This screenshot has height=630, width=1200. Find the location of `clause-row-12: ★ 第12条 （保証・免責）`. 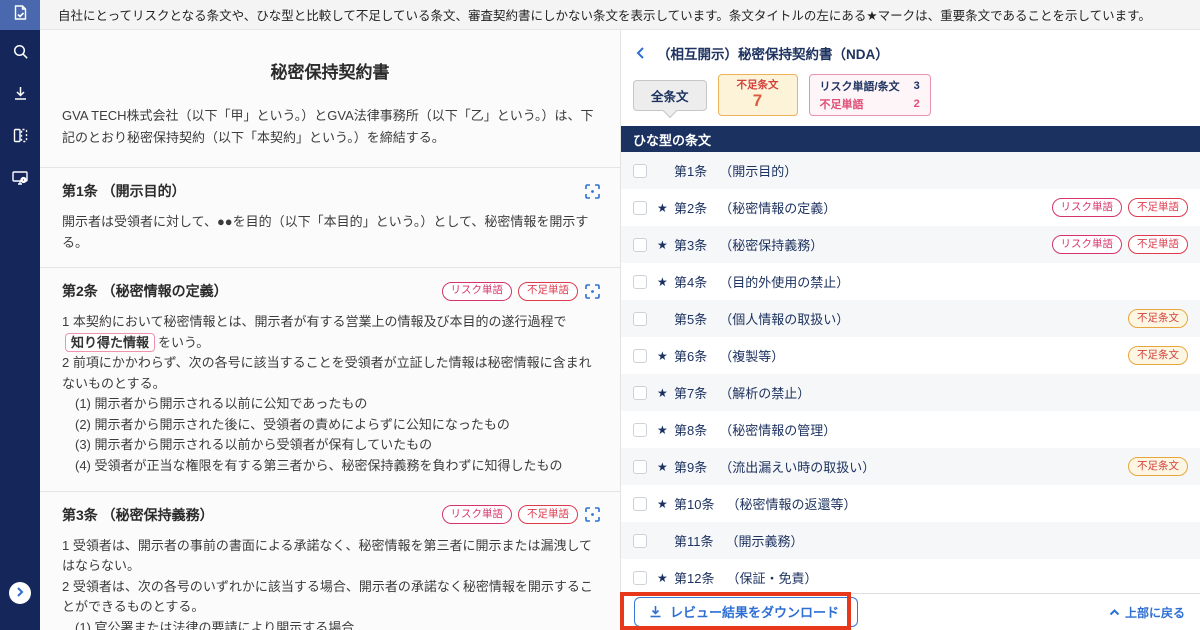

clause-row-12: ★ 第12条 （保証・免責） is located at coordinates (910, 577).